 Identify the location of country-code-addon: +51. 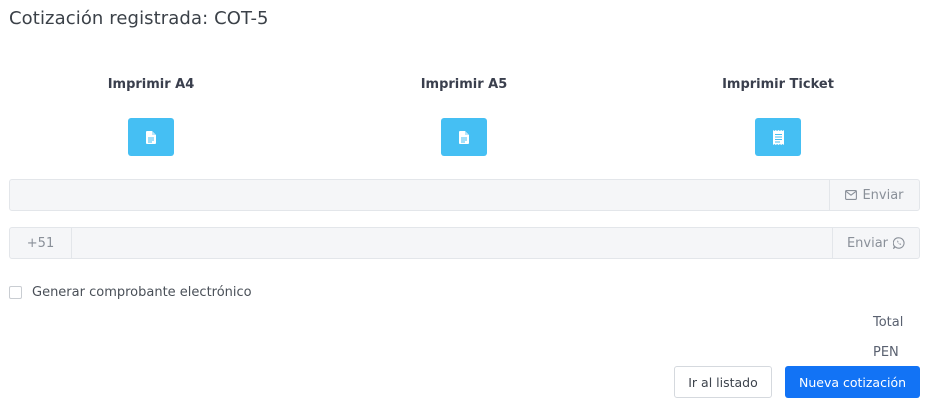
(41, 243).